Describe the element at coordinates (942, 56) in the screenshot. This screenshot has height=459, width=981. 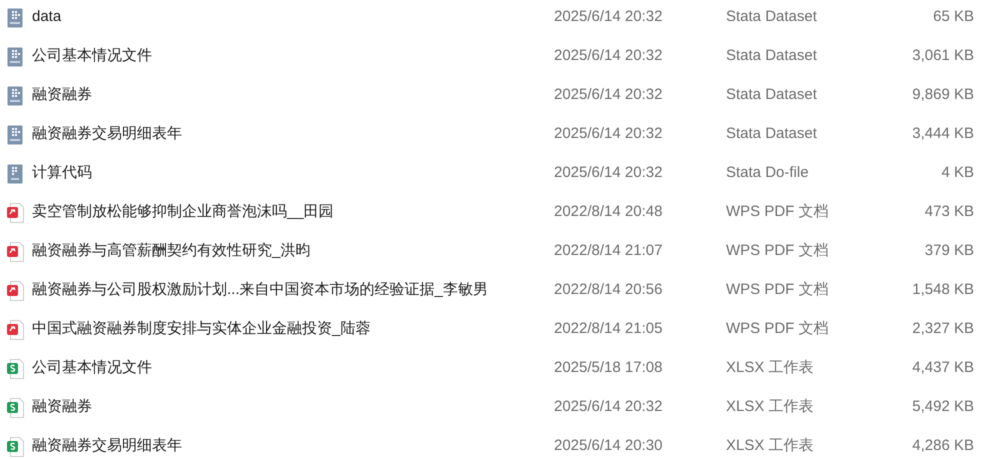
I see `file-size: 3,061 KB` at that location.